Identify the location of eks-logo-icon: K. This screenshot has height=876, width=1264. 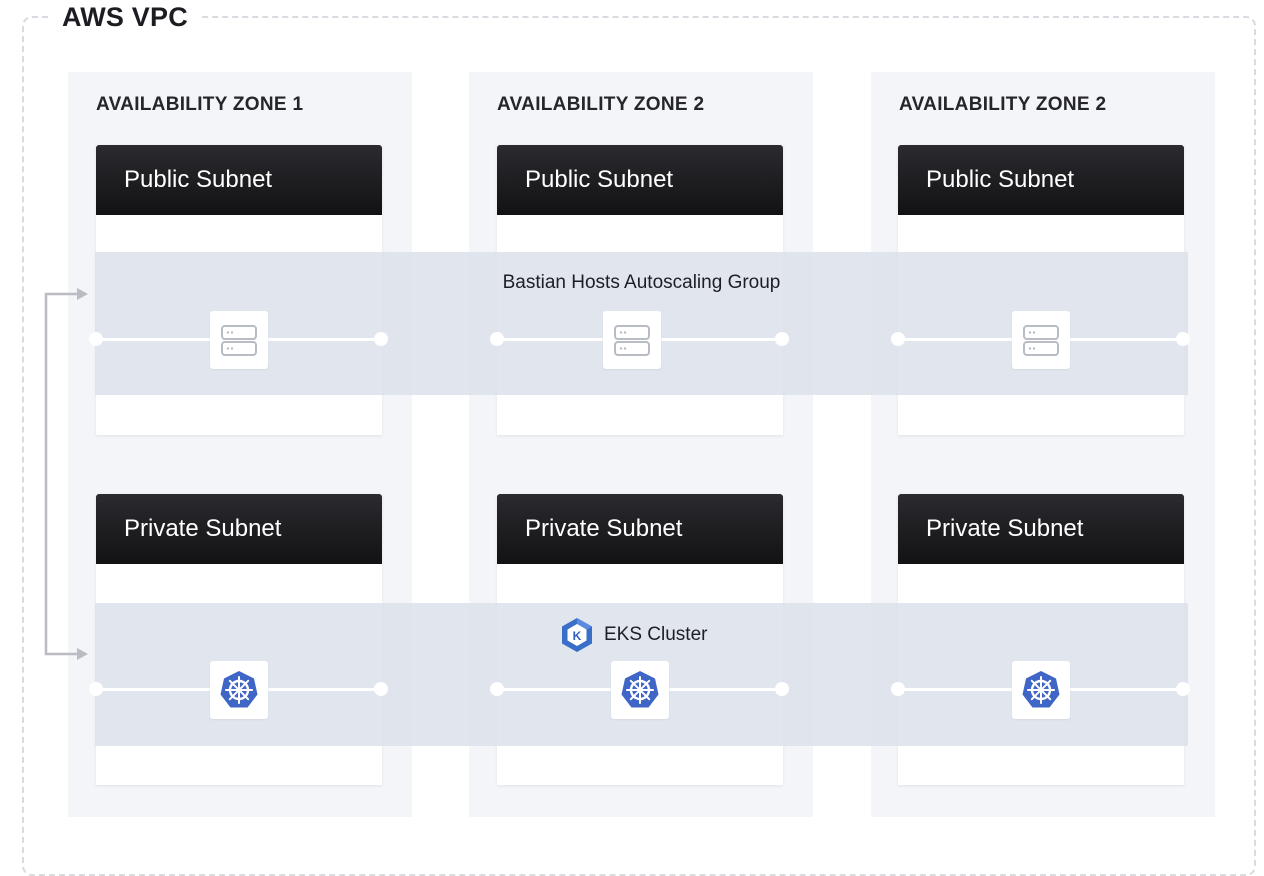
(577, 635).